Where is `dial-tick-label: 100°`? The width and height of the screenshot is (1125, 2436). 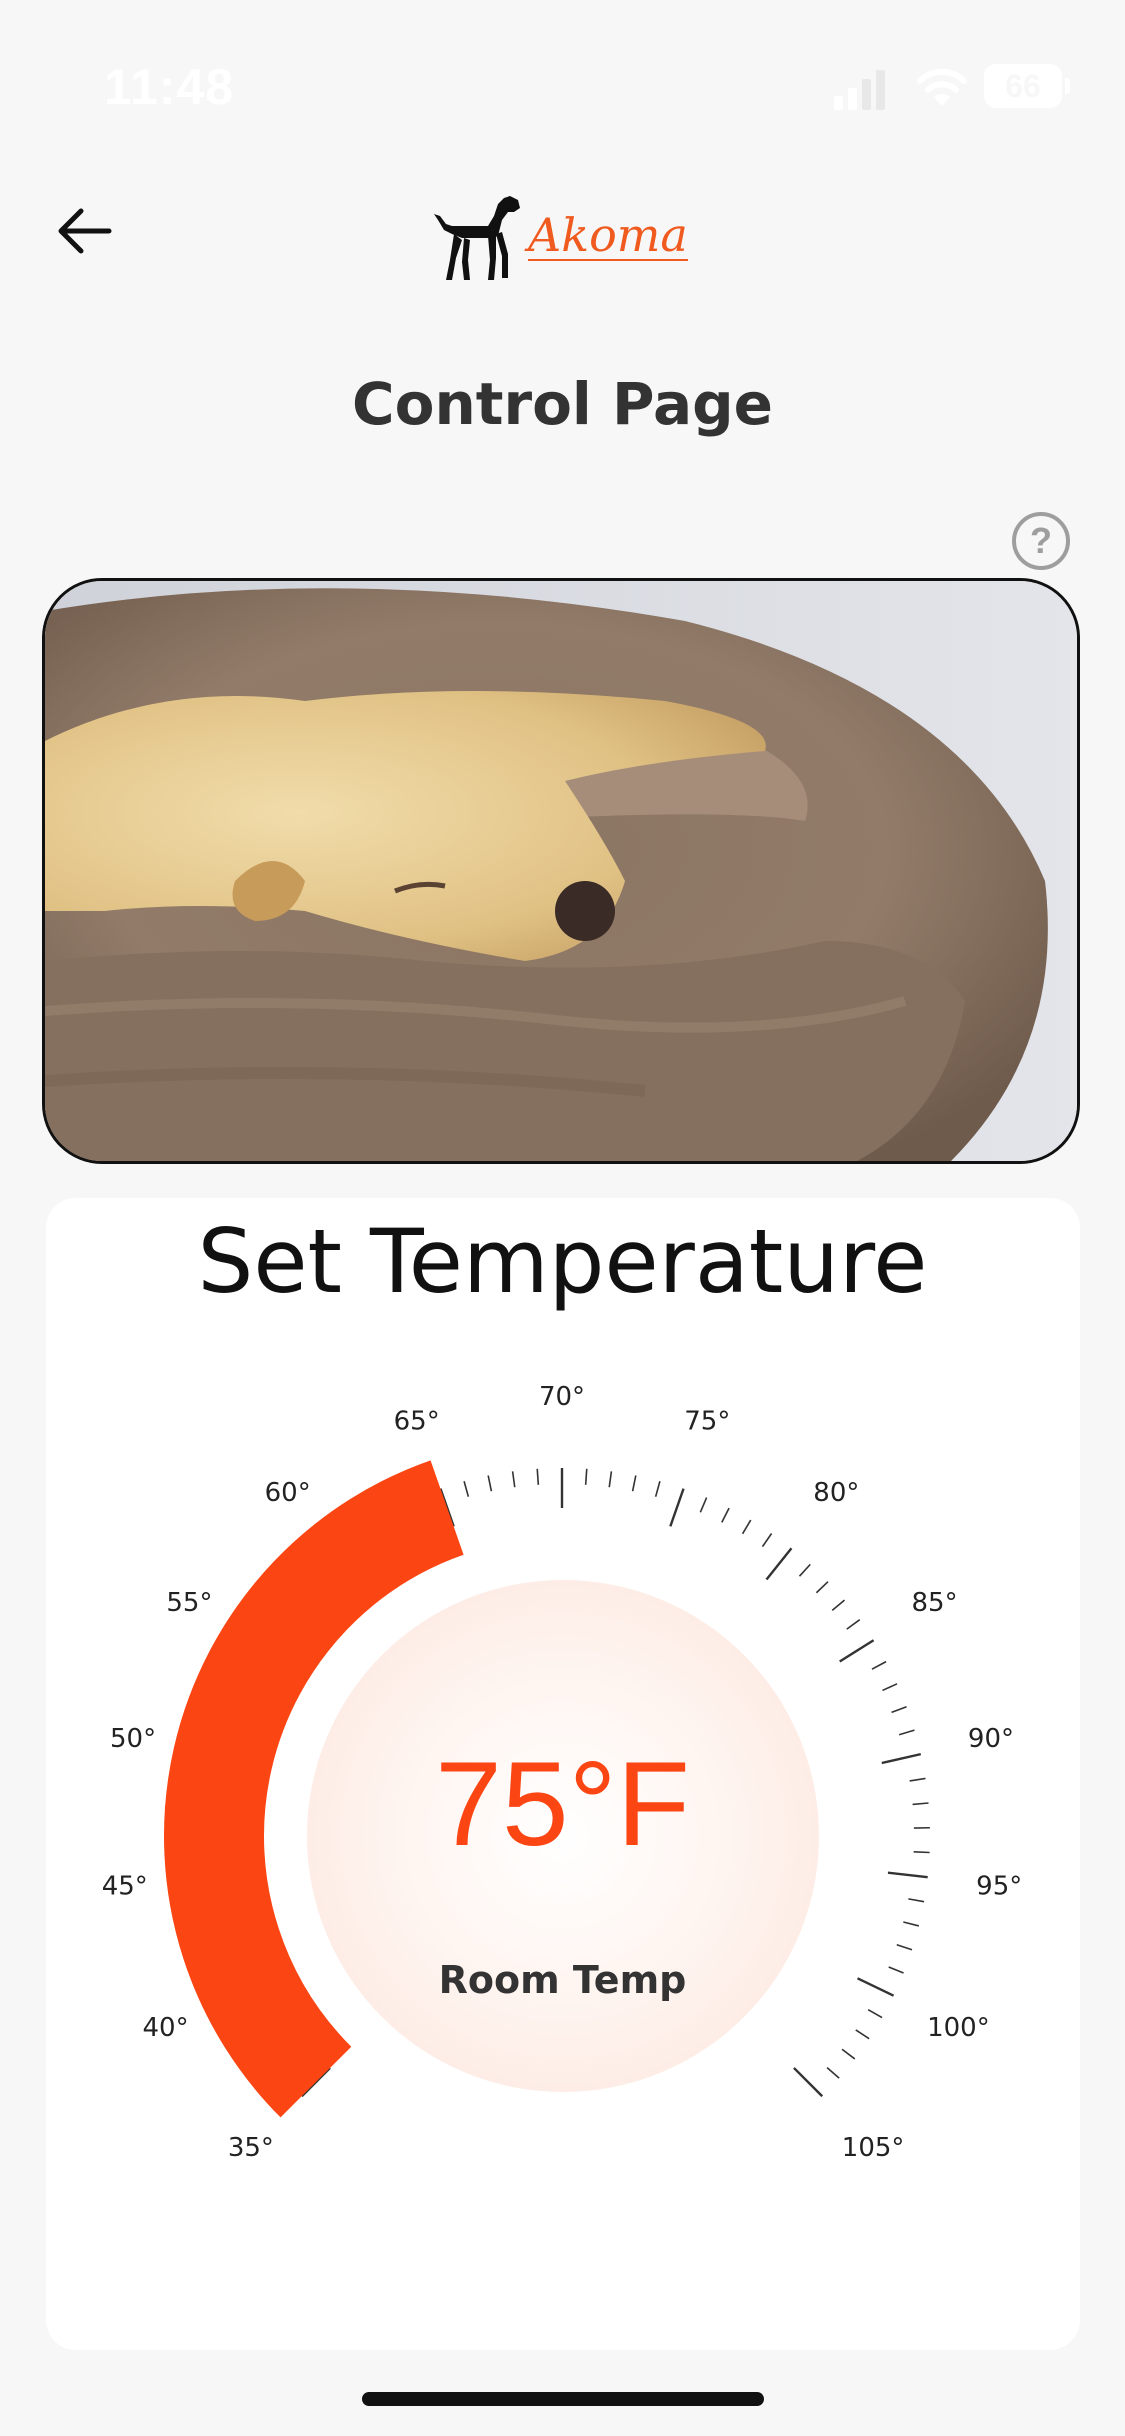
dial-tick-label: 100° is located at coordinates (958, 2028).